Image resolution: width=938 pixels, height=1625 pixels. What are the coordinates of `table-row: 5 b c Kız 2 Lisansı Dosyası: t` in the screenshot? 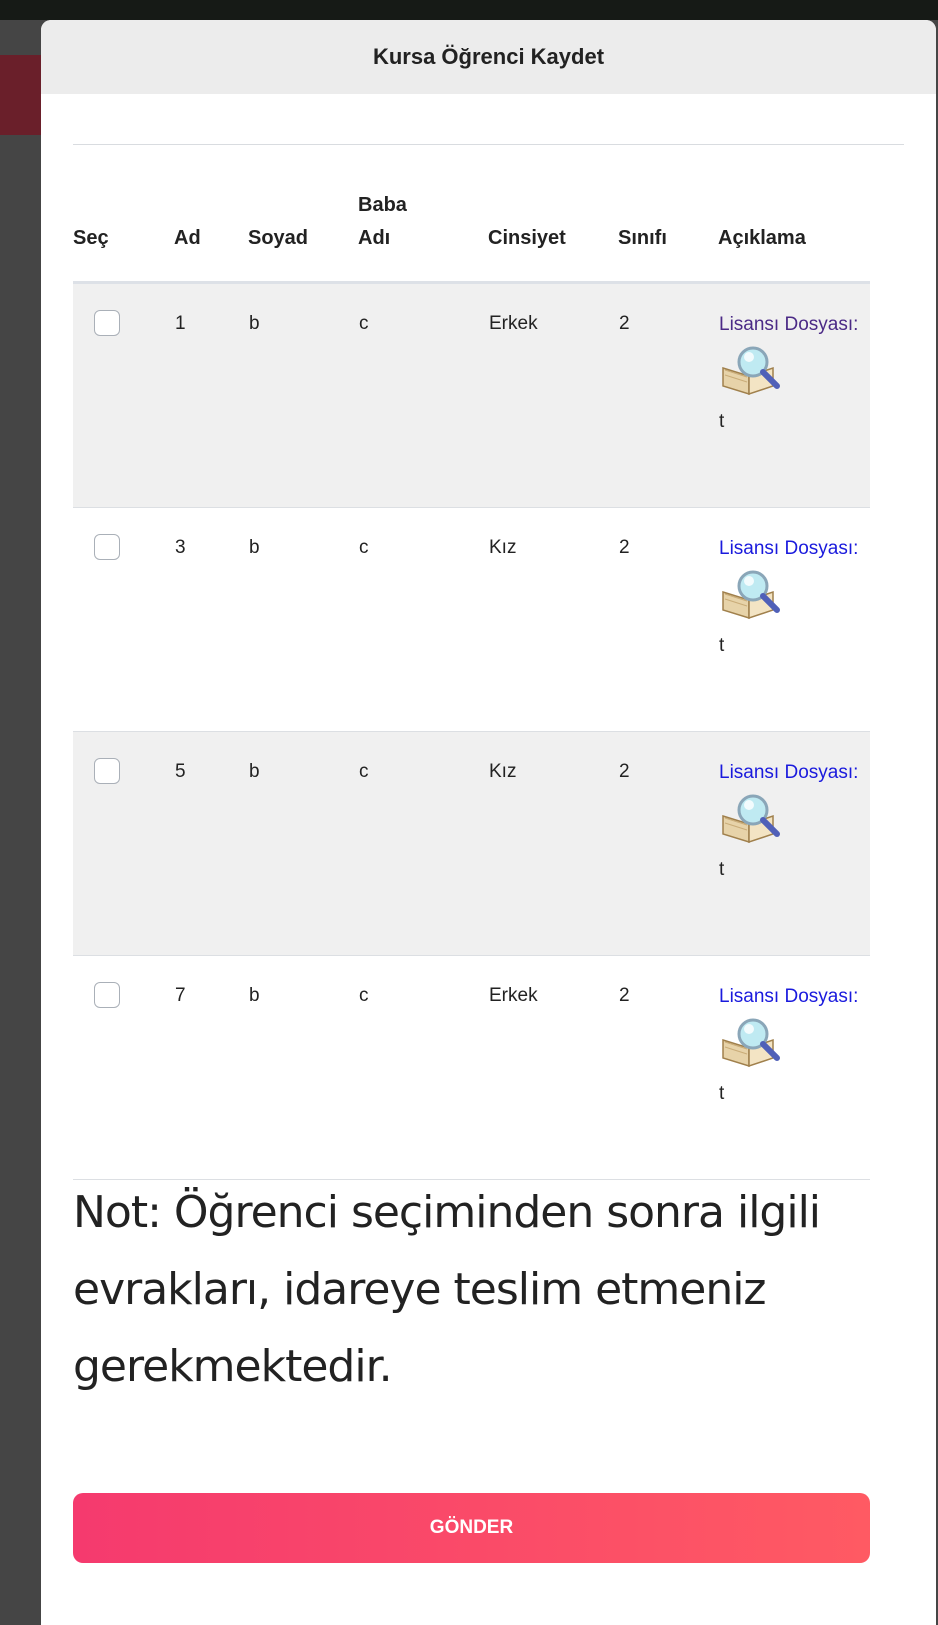 It's located at (471, 843).